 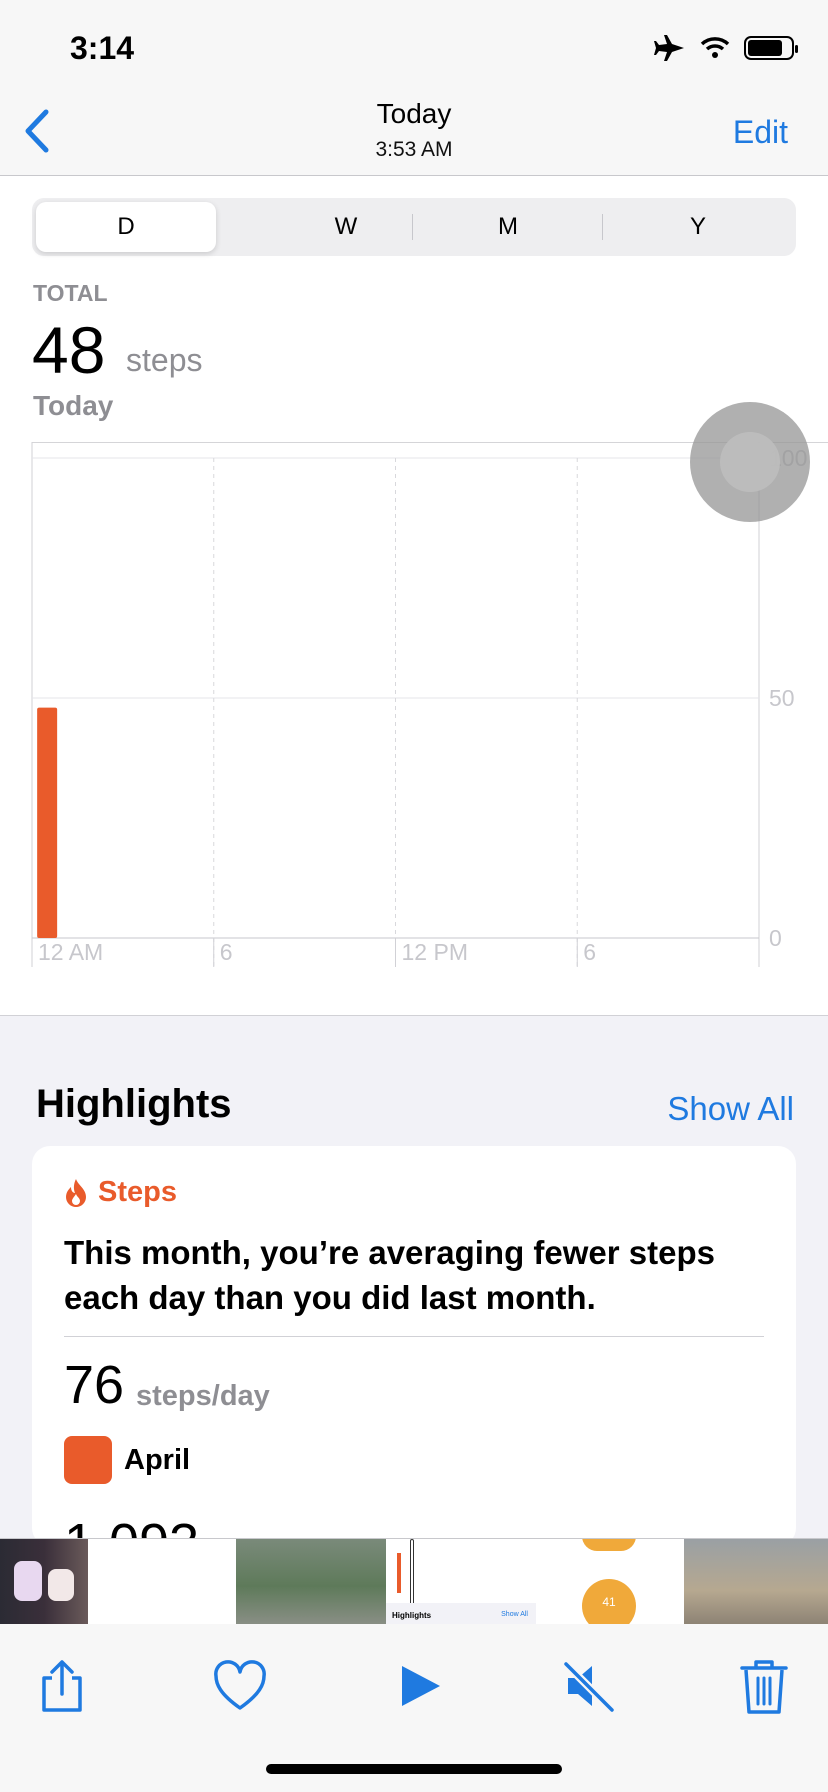 What do you see at coordinates (414, 1769) in the screenshot?
I see `home-indicator` at bounding box center [414, 1769].